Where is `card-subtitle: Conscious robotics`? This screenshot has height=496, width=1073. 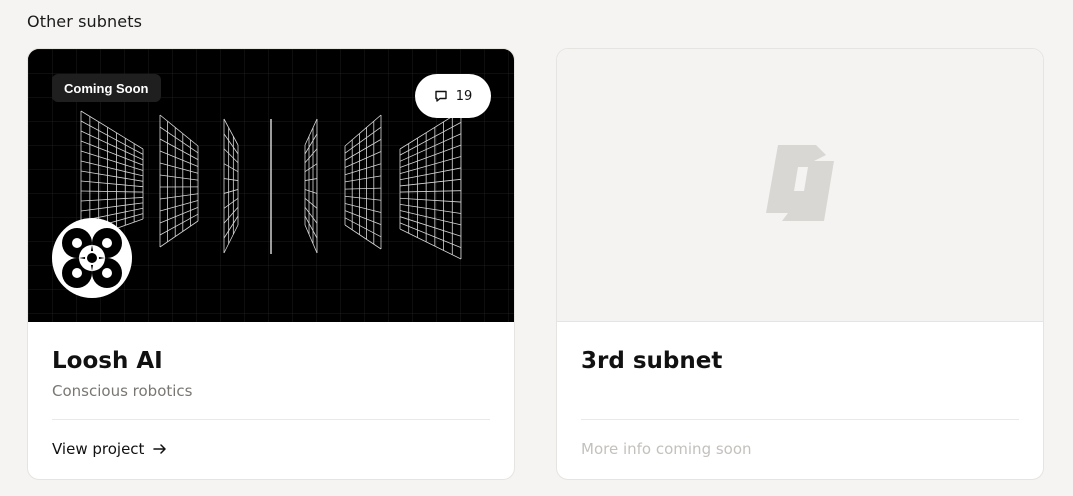
card-subtitle: Conscious robotics is located at coordinates (122, 391).